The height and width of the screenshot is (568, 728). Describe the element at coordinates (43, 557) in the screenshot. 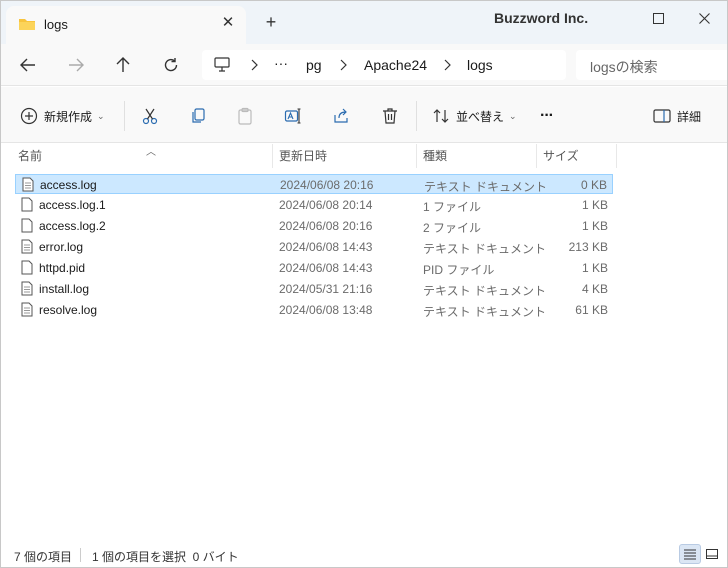

I see `item-count-text: 7 個の項目` at that location.